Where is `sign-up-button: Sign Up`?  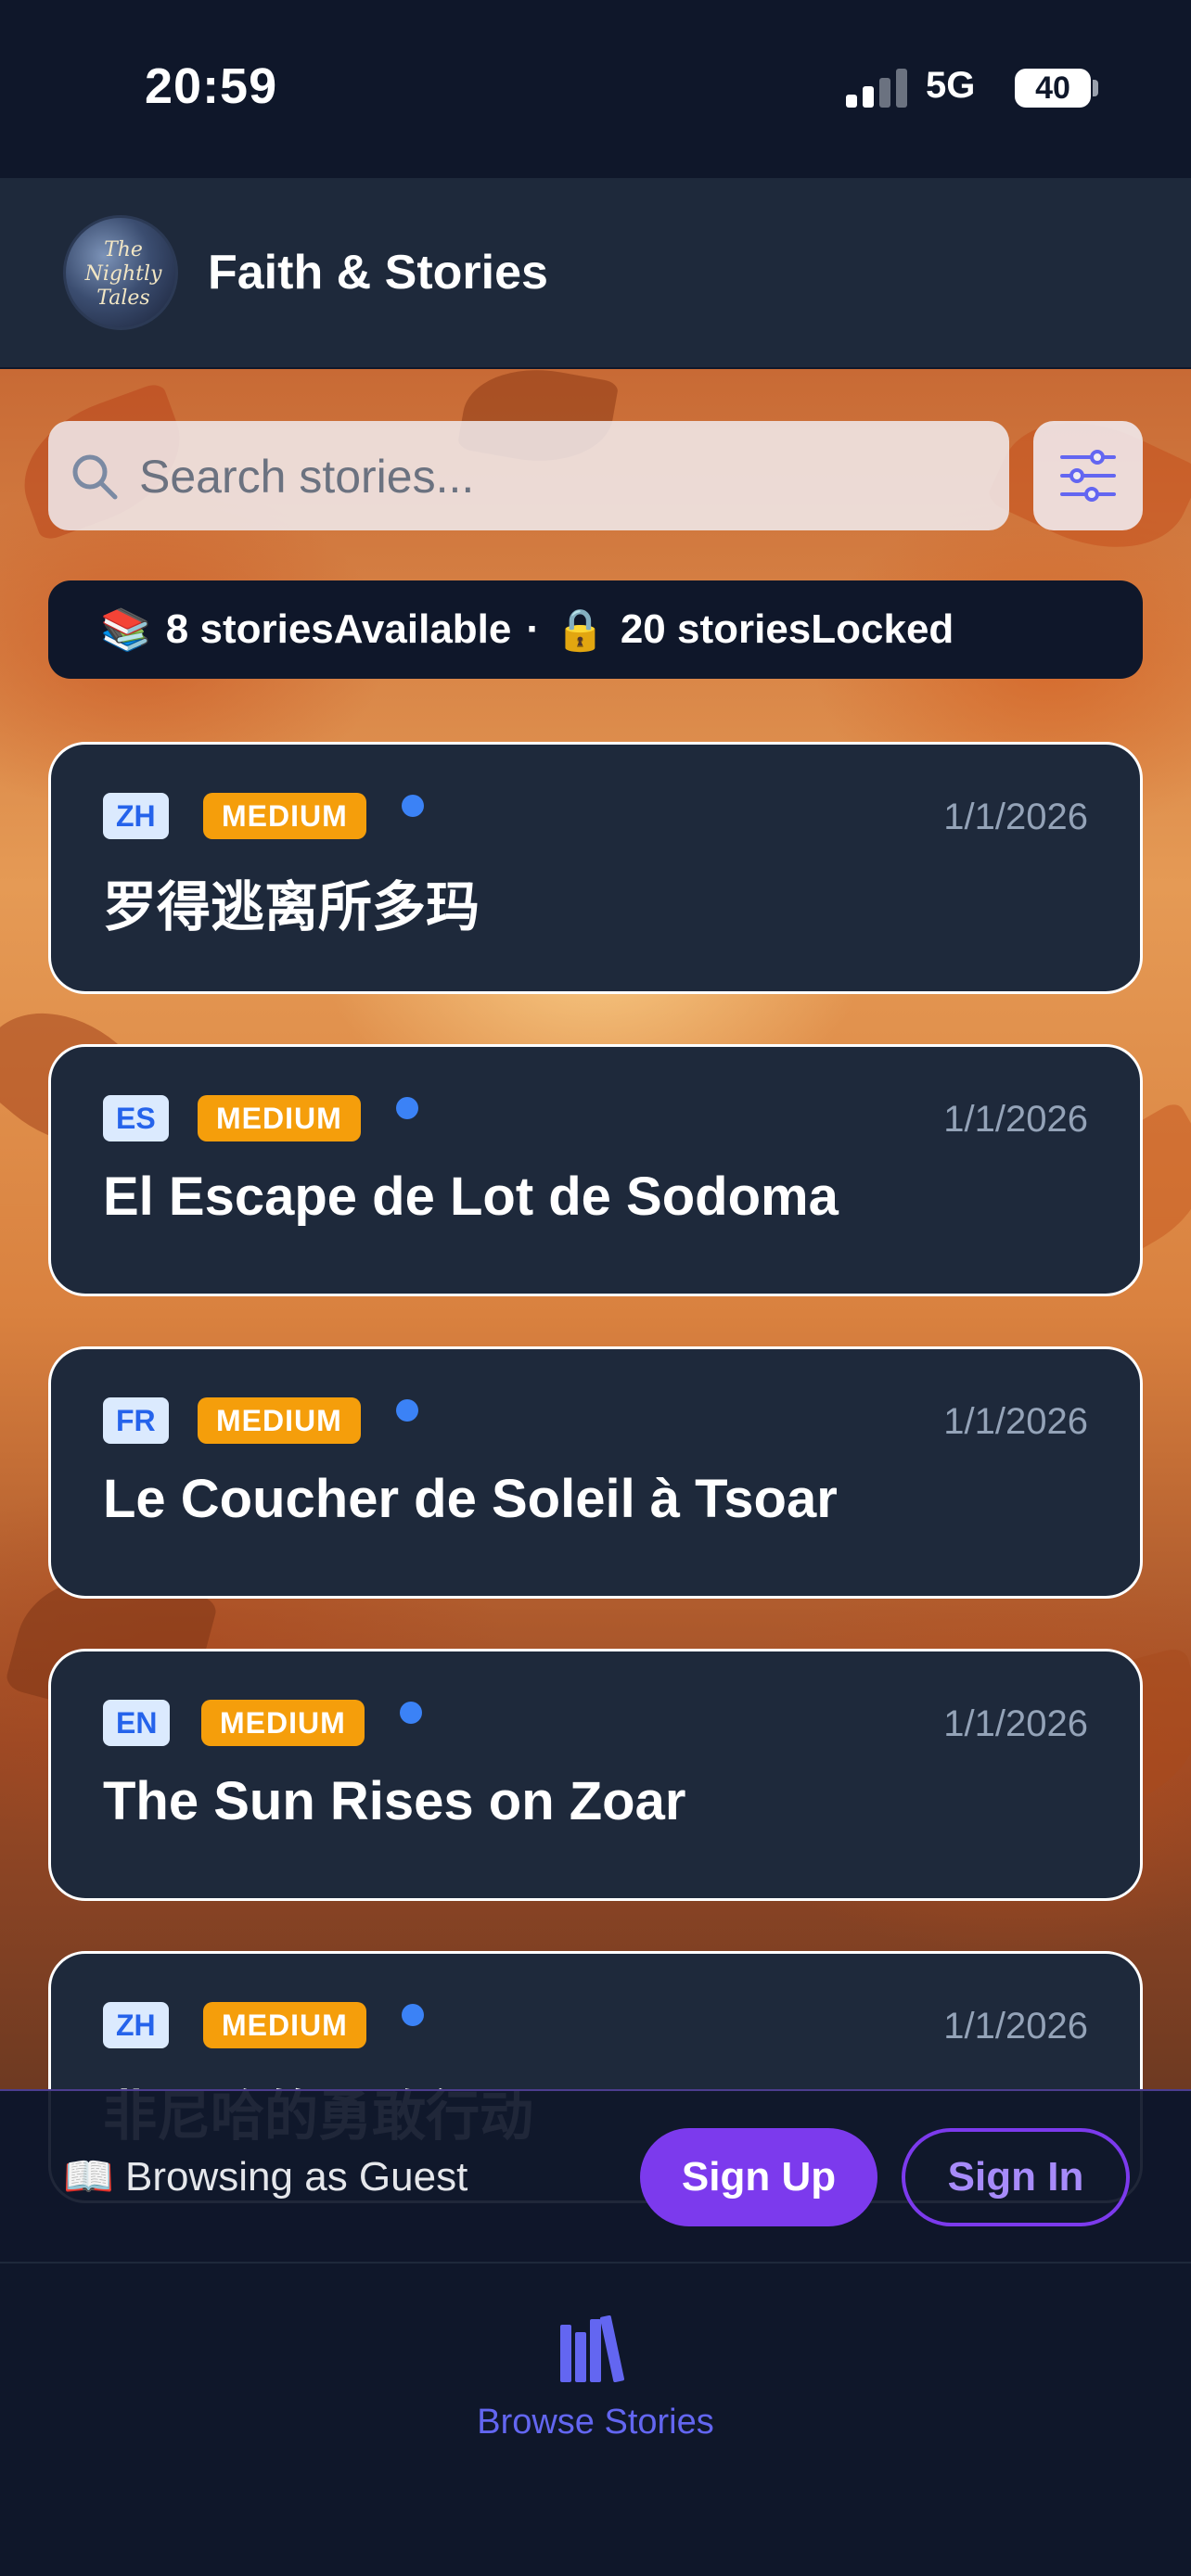 sign-up-button: Sign Up is located at coordinates (758, 2177).